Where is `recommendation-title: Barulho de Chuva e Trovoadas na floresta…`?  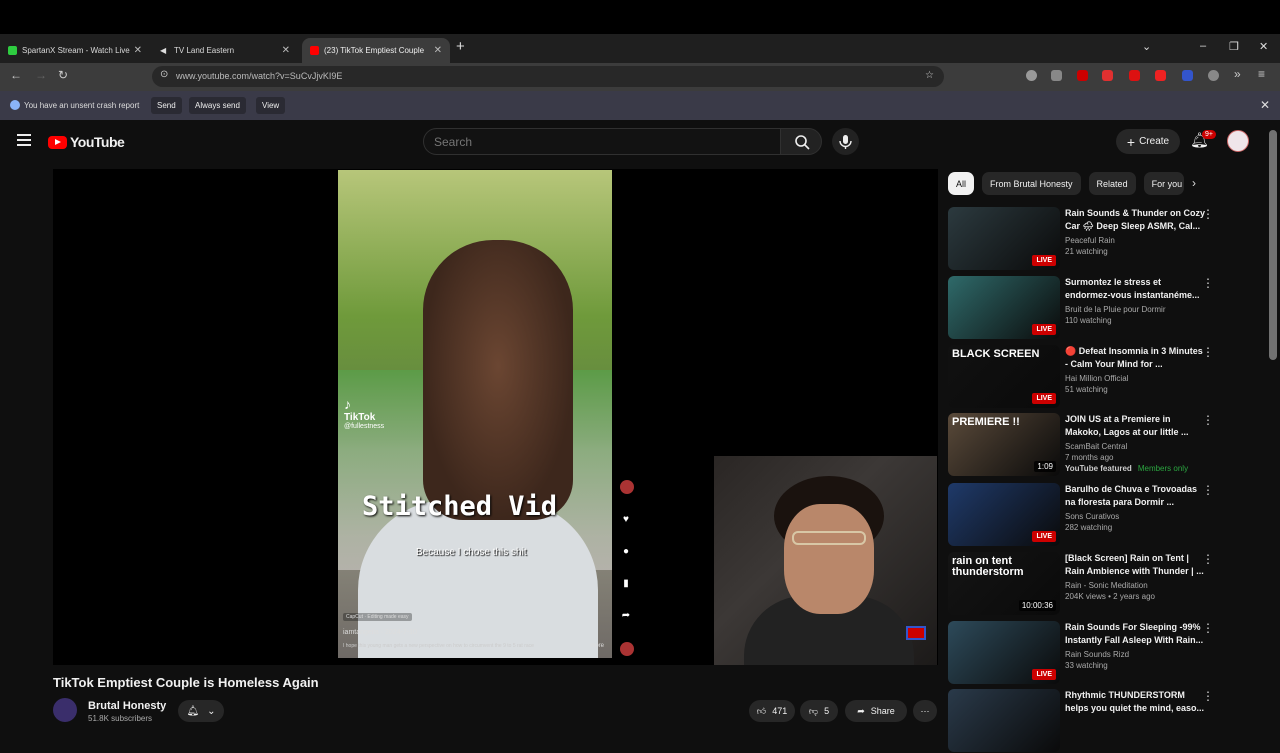
recommendation-title: Barulho de Chuva e Trovoadas na floresta… is located at coordinates (1135, 496).